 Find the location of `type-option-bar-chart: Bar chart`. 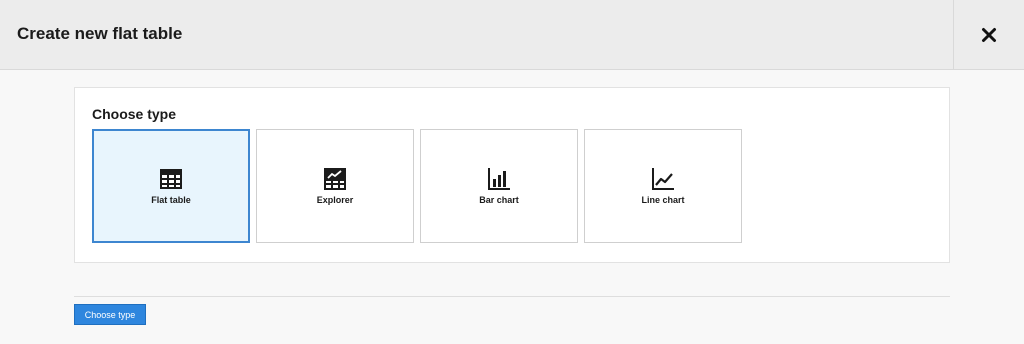

type-option-bar-chart: Bar chart is located at coordinates (499, 186).